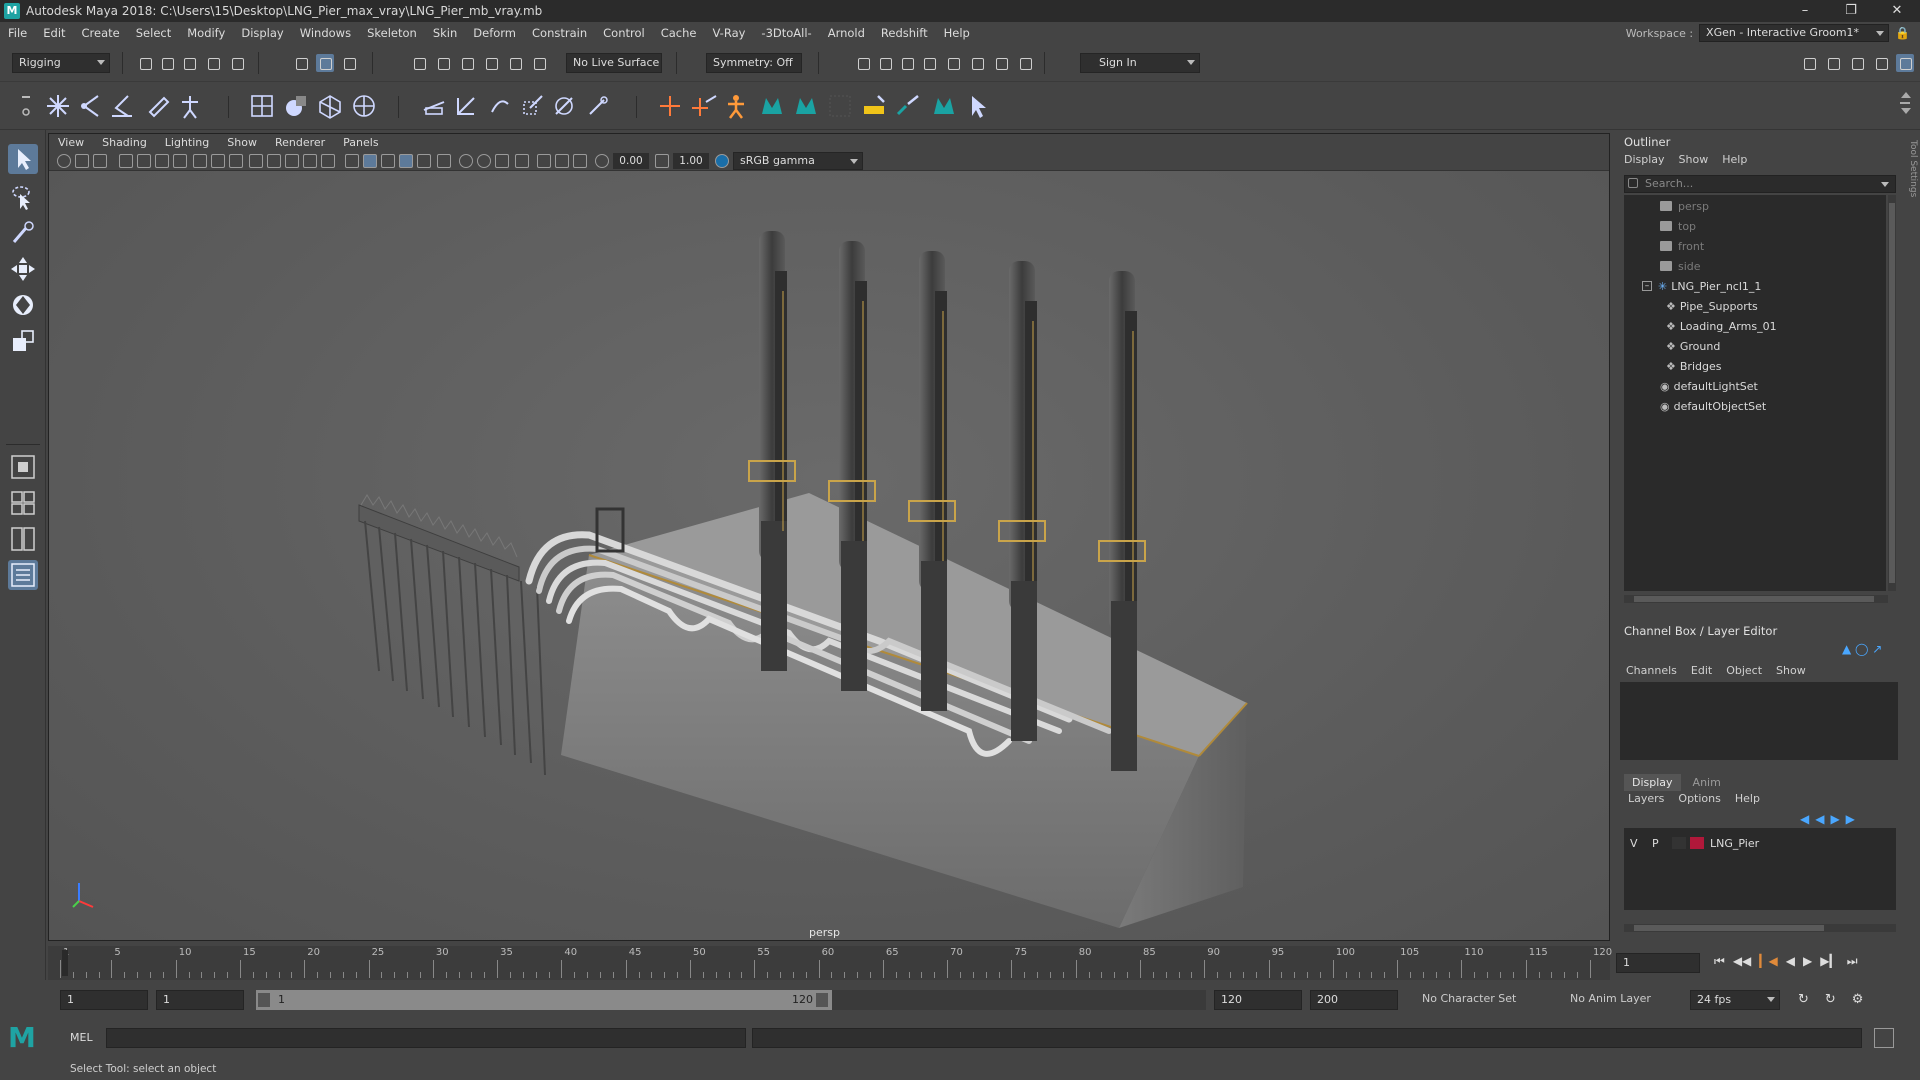  Describe the element at coordinates (515, 63) in the screenshot. I see `snap-surface-icon` at that location.